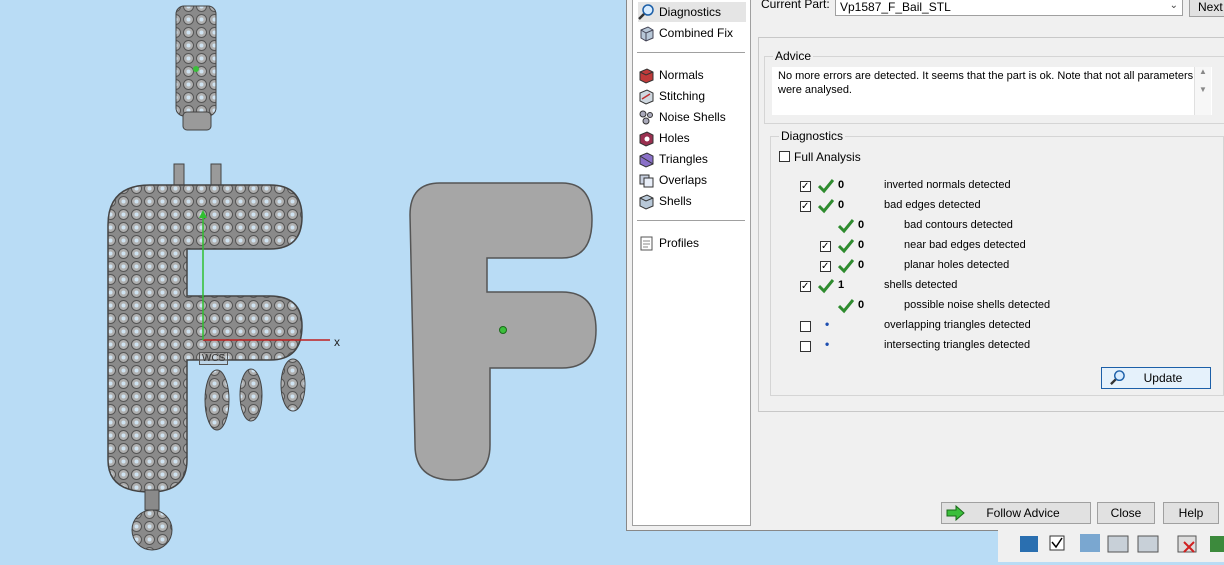 This screenshot has width=1224, height=565. Describe the element at coordinates (1202, 91) in the screenshot. I see `advice-scrollbar: ▲ ▼` at that location.